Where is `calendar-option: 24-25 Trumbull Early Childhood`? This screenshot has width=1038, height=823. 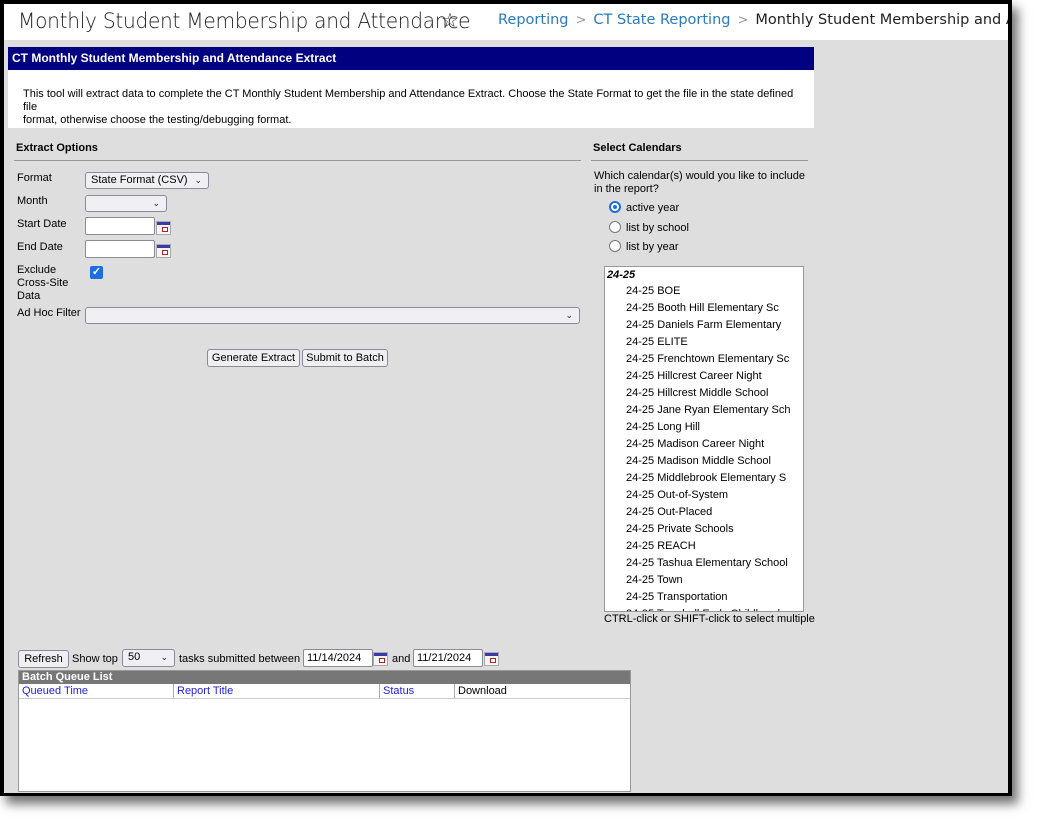 calendar-option: 24-25 Trumbull Early Childhood is located at coordinates (704, 608).